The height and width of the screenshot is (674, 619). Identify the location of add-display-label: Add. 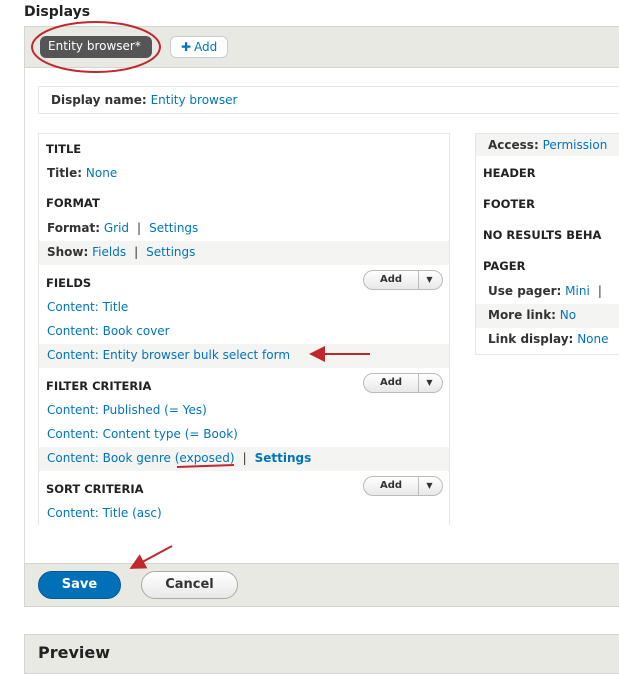
(206, 47).